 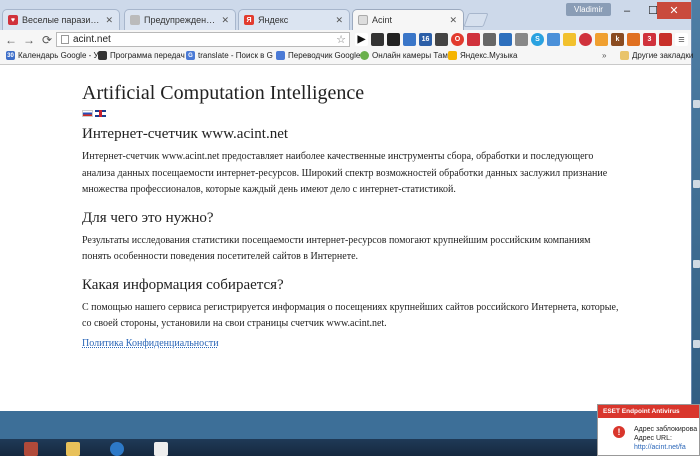 What do you see at coordinates (203, 39) in the screenshot?
I see `address-bar: acint.net ☆` at bounding box center [203, 39].